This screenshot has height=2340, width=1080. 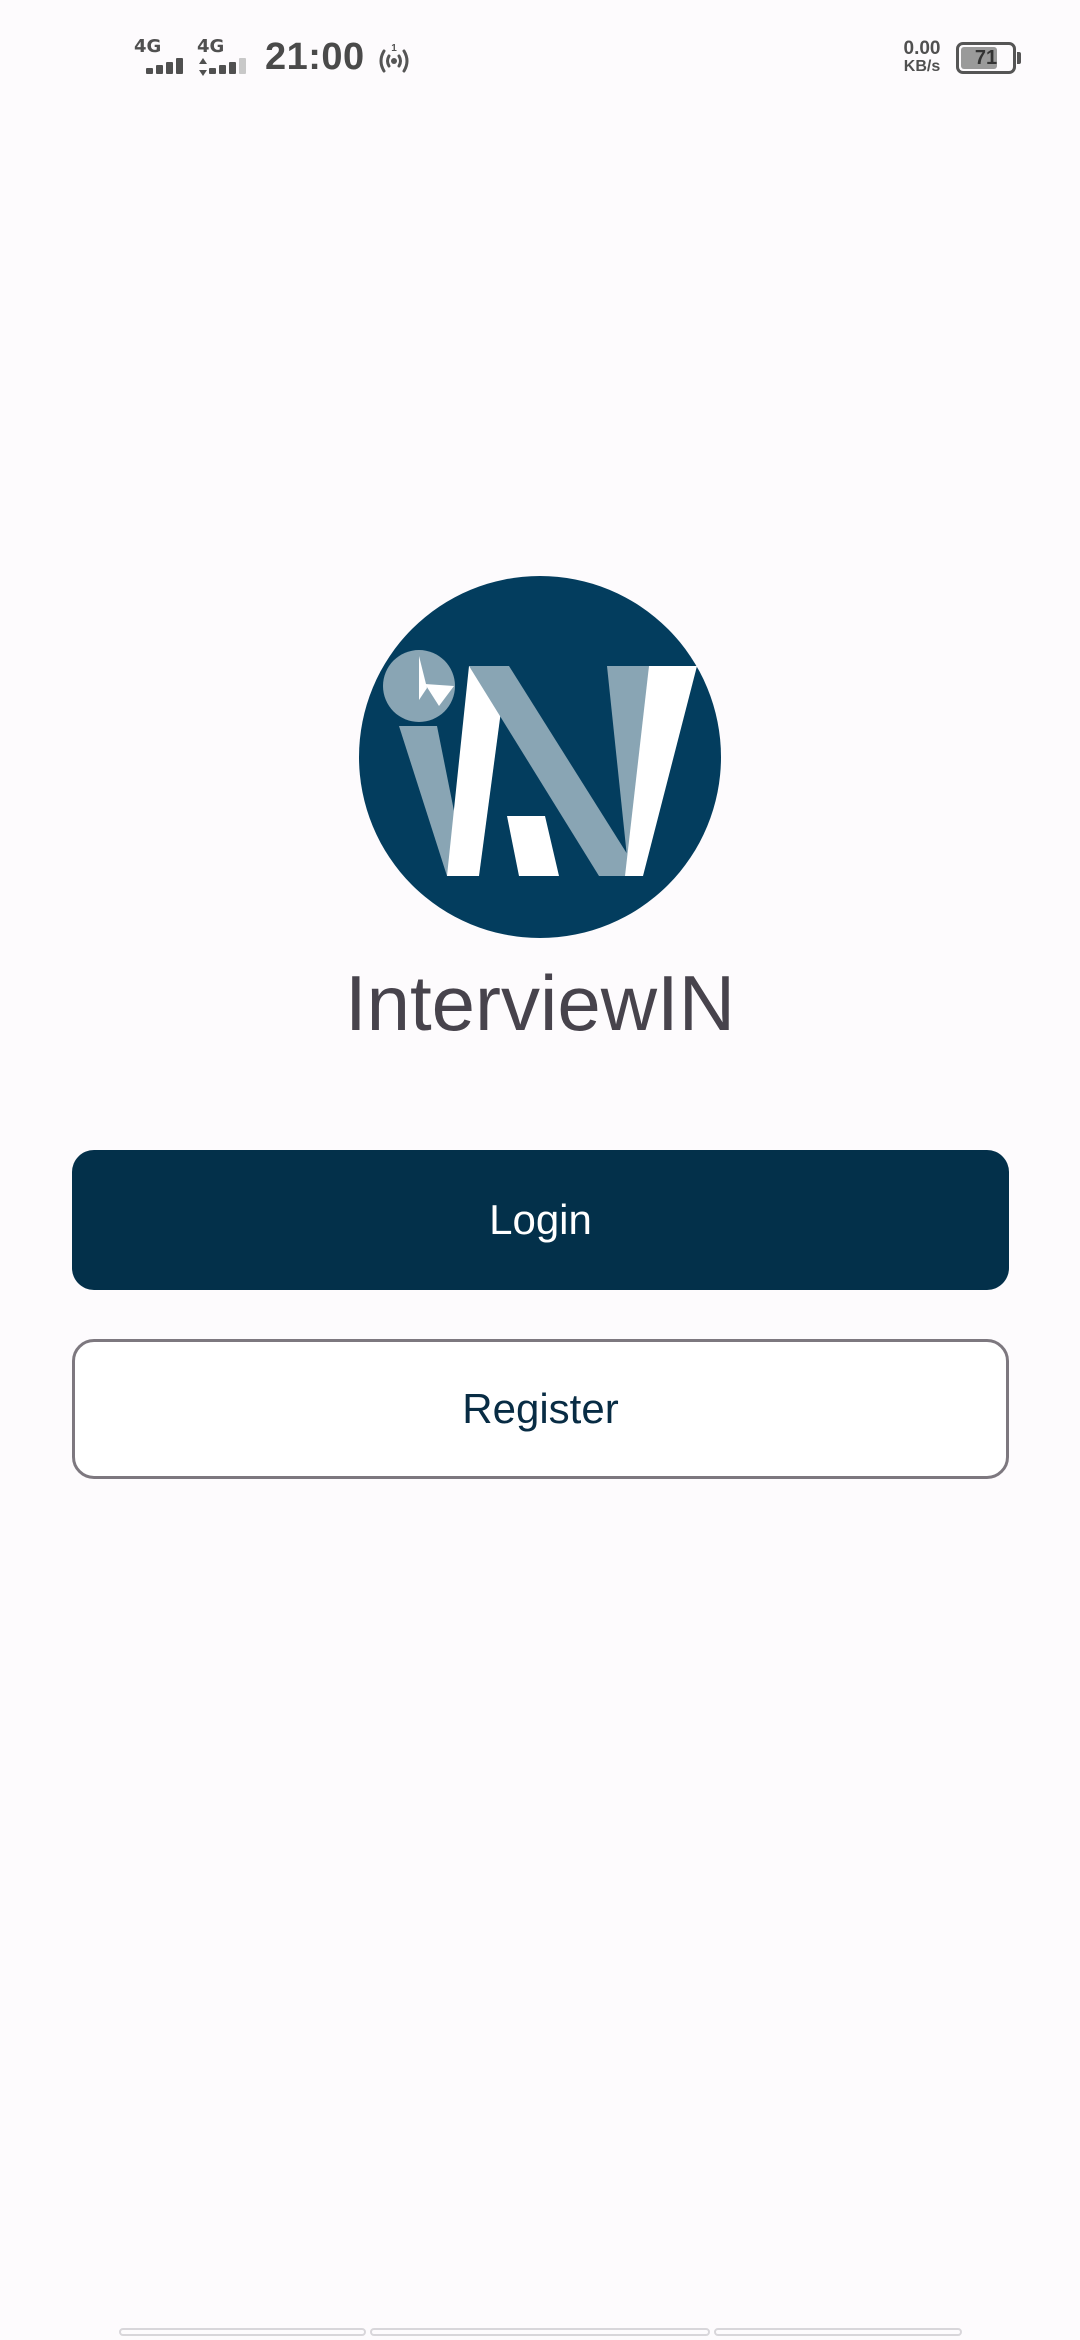 What do you see at coordinates (540, 60) in the screenshot?
I see `status-bar: 4G 4G 21:00 1 0.00 KB/s 71` at bounding box center [540, 60].